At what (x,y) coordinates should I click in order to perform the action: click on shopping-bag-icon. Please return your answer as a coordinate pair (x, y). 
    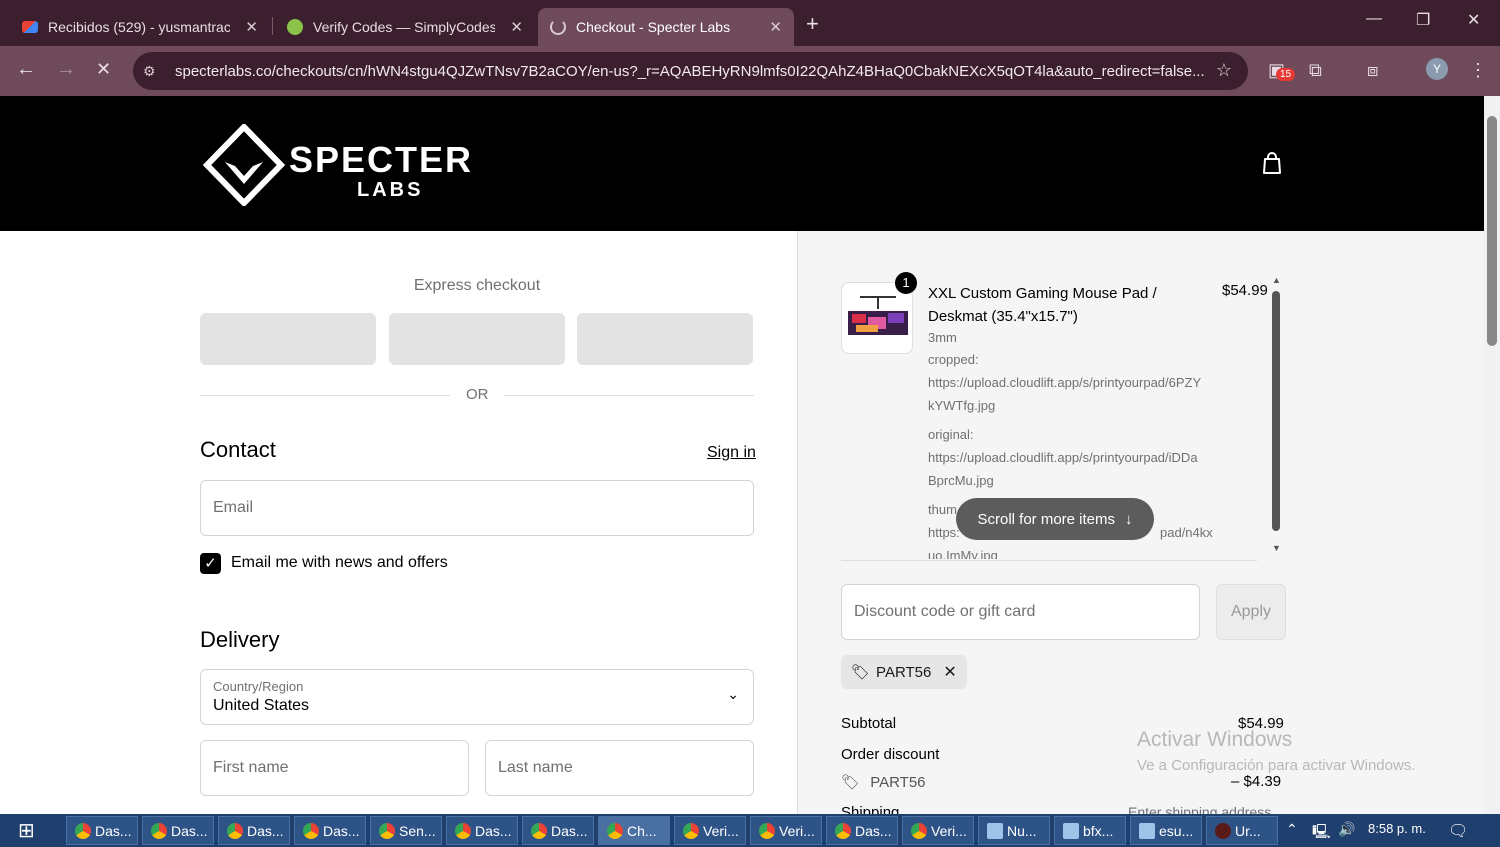
    Looking at the image, I should click on (1272, 163).